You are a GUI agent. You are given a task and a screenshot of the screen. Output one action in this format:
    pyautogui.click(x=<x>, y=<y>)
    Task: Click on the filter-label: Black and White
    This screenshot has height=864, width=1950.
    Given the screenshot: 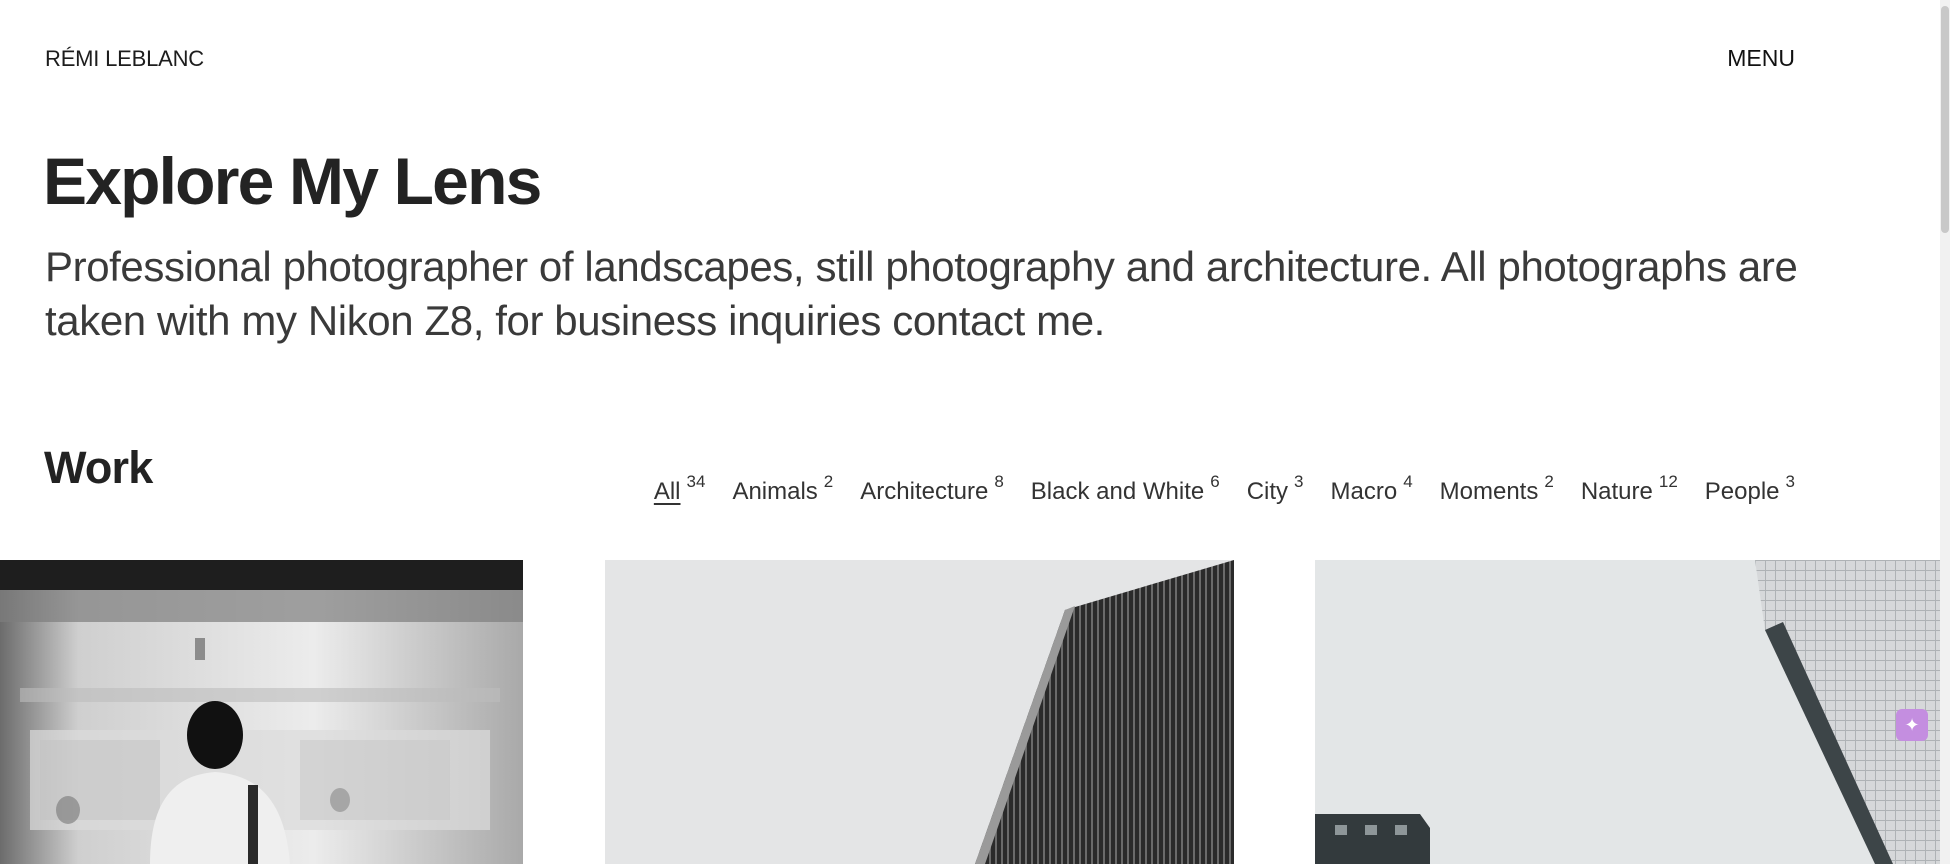 What is the action you would take?
    pyautogui.click(x=1117, y=491)
    